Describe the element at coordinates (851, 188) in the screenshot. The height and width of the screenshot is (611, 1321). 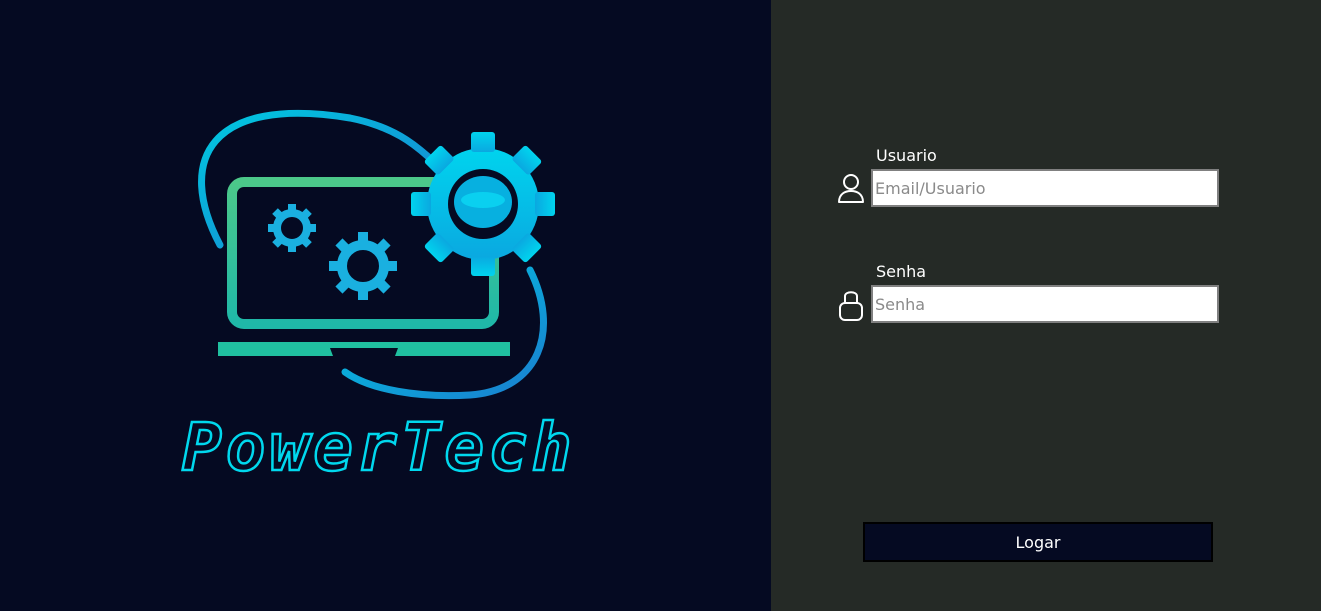
I see `user-icon` at that location.